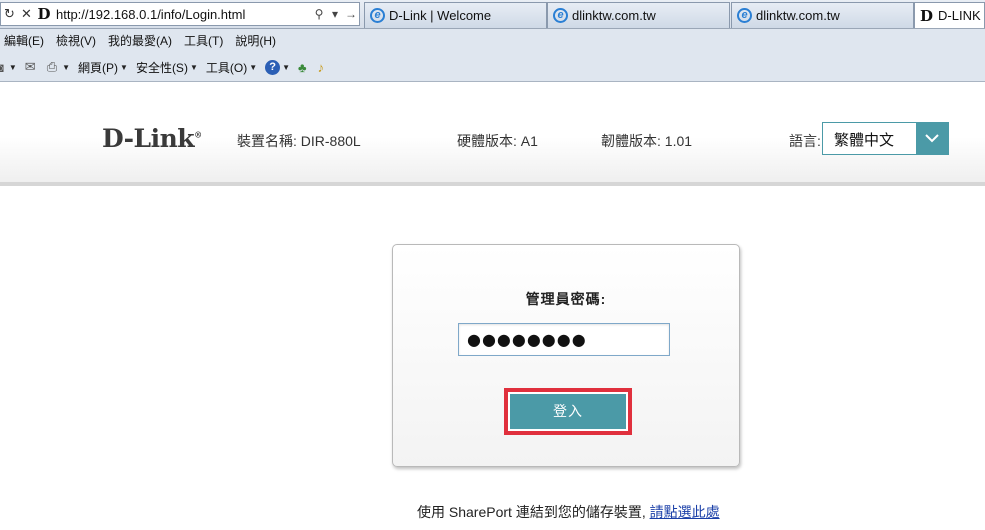  Describe the element at coordinates (273, 67) in the screenshot. I see `help-icon: ?` at that location.